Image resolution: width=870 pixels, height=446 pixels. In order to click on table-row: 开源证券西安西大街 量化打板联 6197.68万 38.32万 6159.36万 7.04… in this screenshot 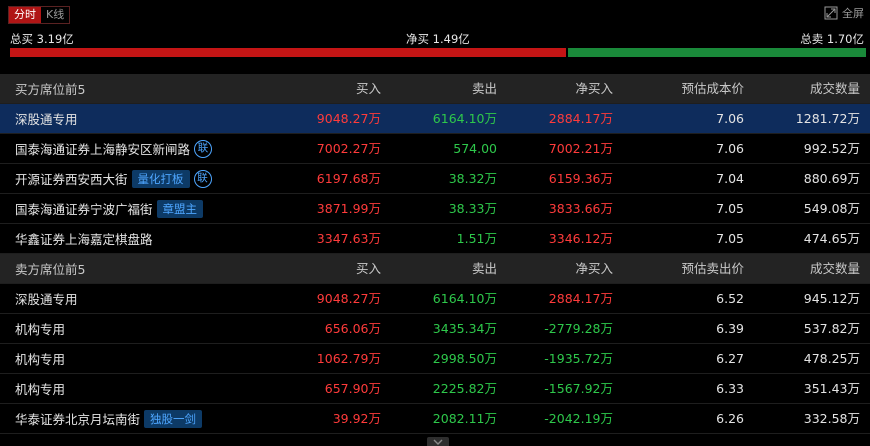, I will do `click(435, 179)`.